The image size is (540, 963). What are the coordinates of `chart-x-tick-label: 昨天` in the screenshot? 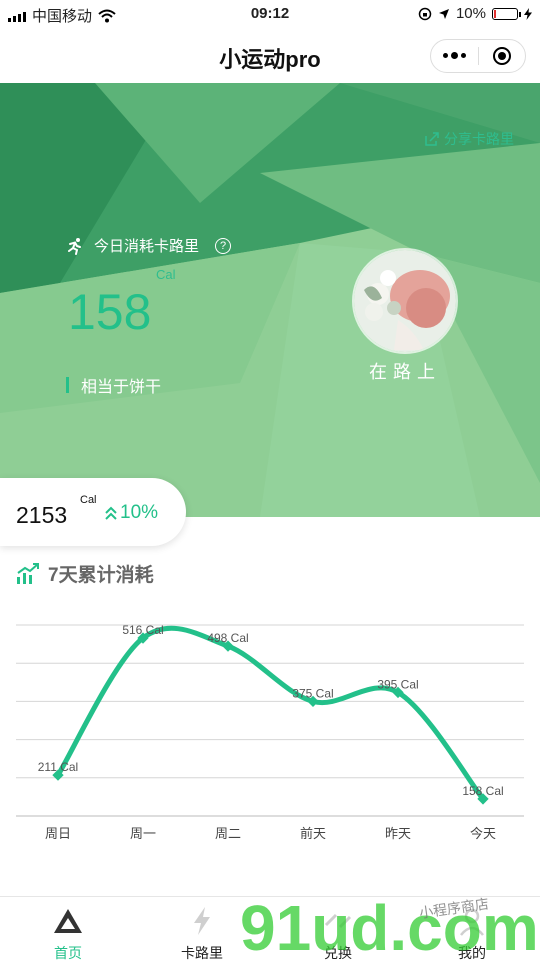 It's located at (398, 833).